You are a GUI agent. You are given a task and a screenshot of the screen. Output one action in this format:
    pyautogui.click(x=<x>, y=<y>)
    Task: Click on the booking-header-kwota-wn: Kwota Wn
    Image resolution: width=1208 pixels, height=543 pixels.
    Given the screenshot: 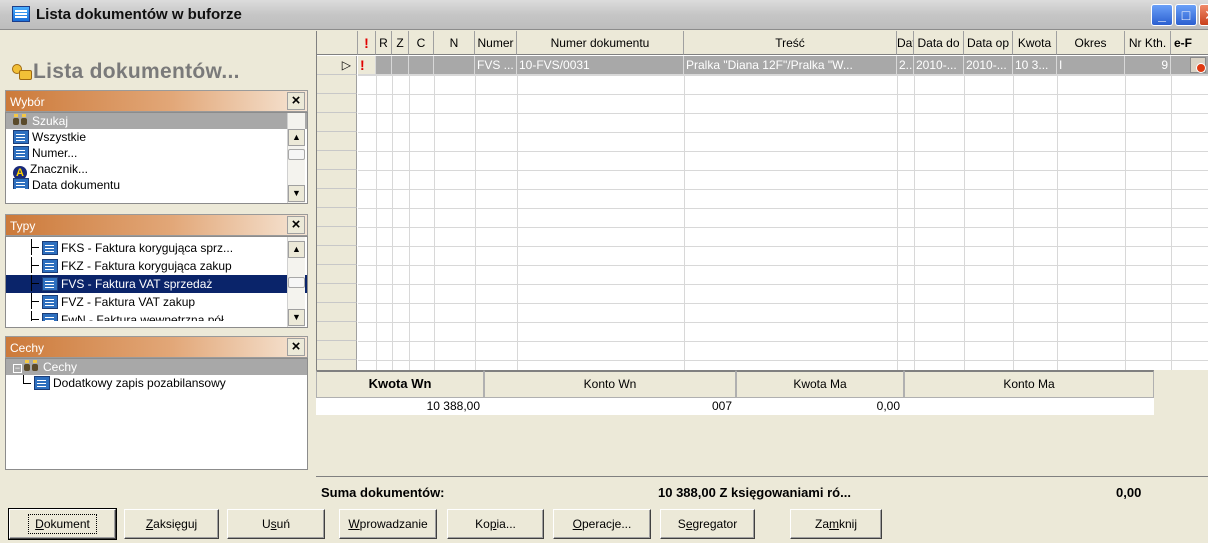 What is the action you would take?
    pyautogui.click(x=400, y=384)
    